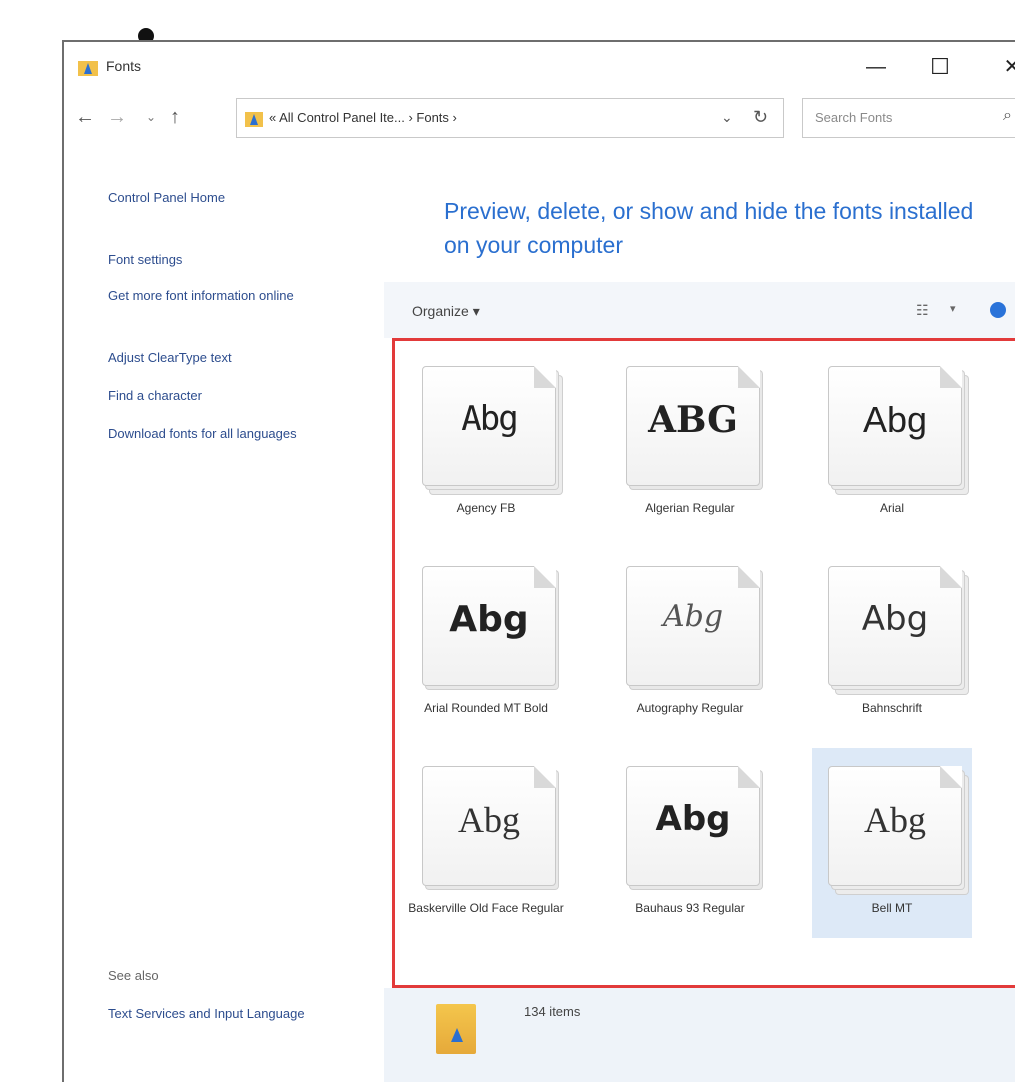  I want to click on command-bar: Organize ▾ ☷ ▾, so click(699, 310).